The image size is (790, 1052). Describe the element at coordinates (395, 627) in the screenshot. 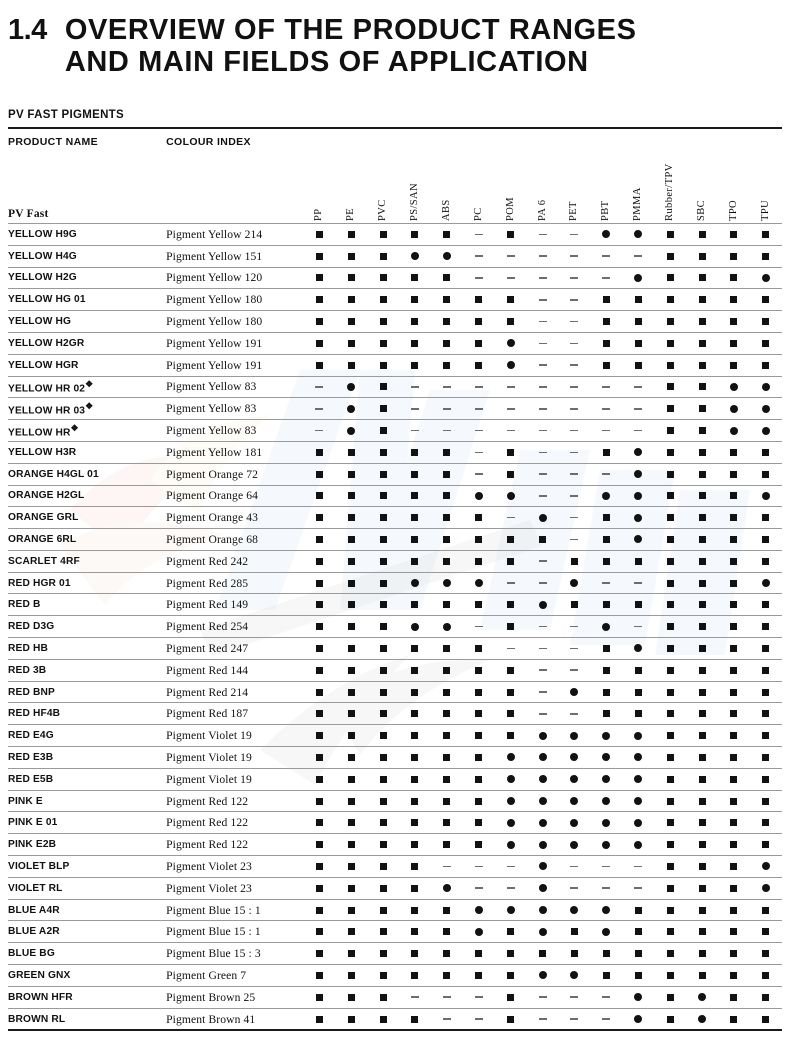

I see `table-row: RED D3G Pigment Red 254` at that location.